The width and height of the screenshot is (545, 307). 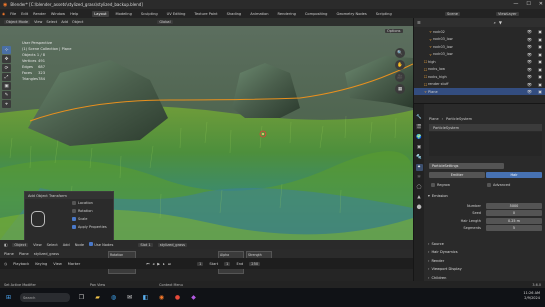 I want to click on start-icon: ⊞, so click(x=8, y=297).